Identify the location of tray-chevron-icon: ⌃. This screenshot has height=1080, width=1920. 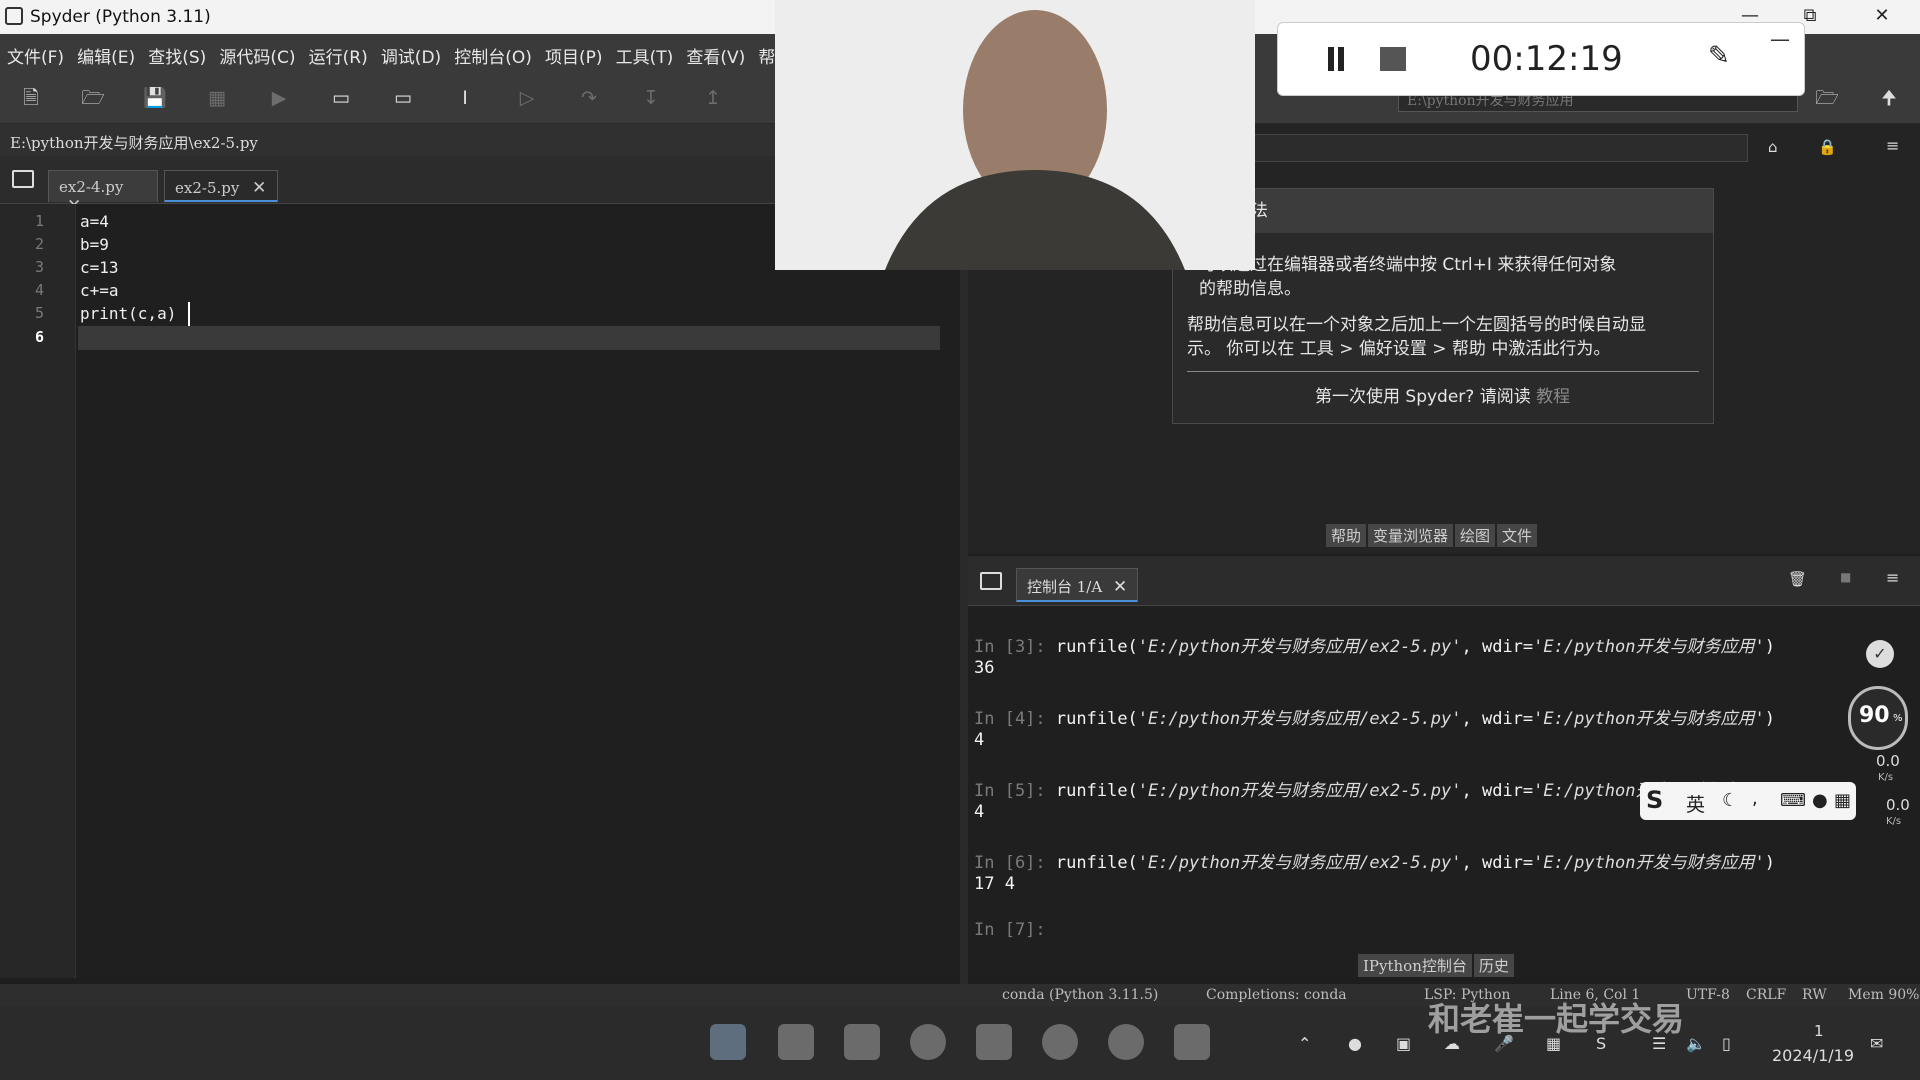
(1304, 1043).